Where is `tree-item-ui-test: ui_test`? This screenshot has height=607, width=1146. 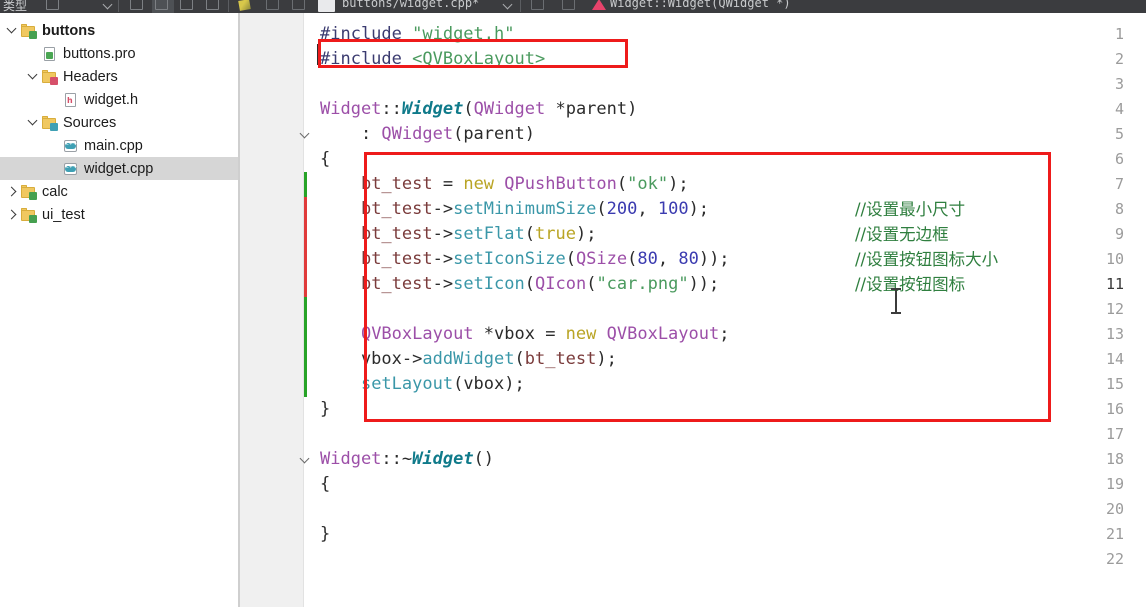 tree-item-ui-test: ui_test is located at coordinates (119, 214).